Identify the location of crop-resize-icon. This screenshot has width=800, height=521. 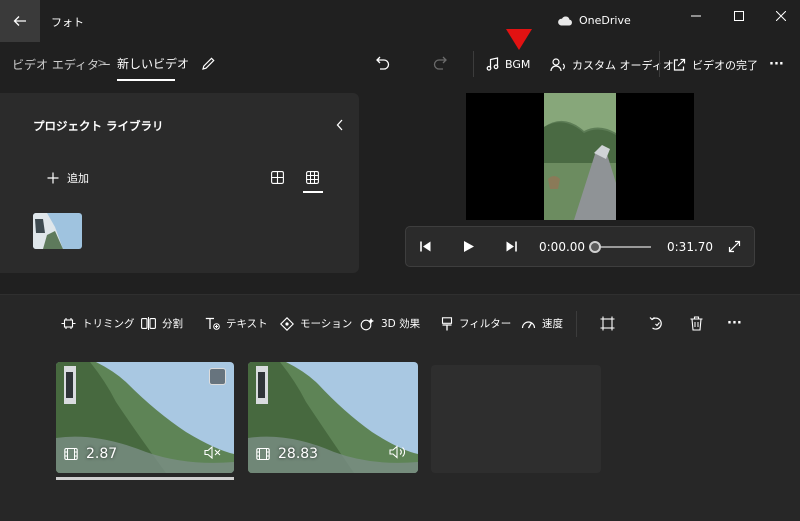
(607, 323).